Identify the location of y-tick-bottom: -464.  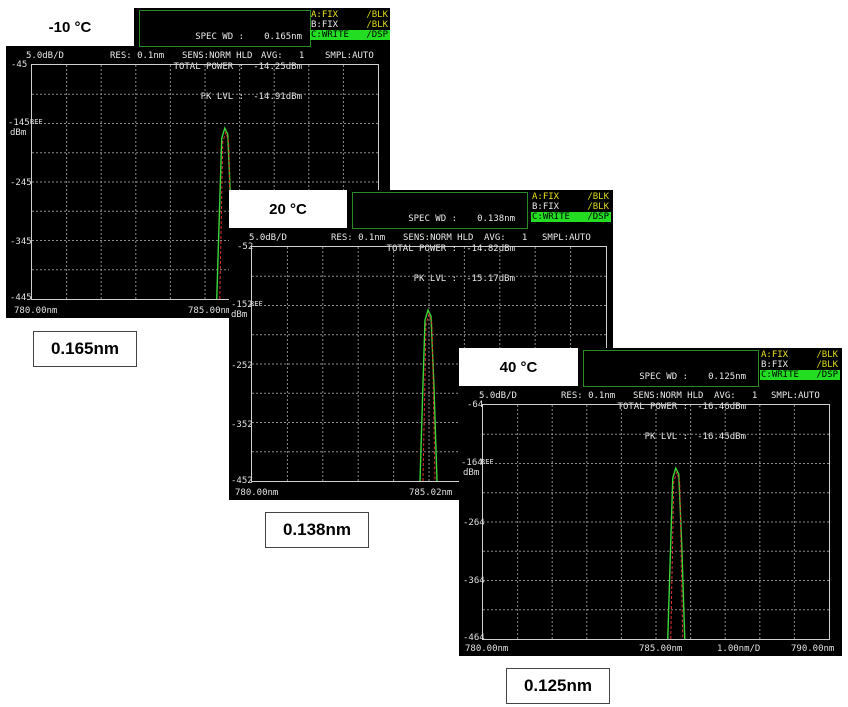
(474, 638).